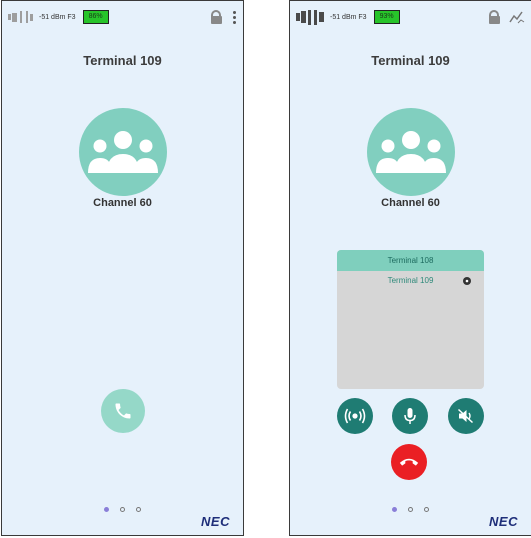  I want to click on call-button, so click(123, 411).